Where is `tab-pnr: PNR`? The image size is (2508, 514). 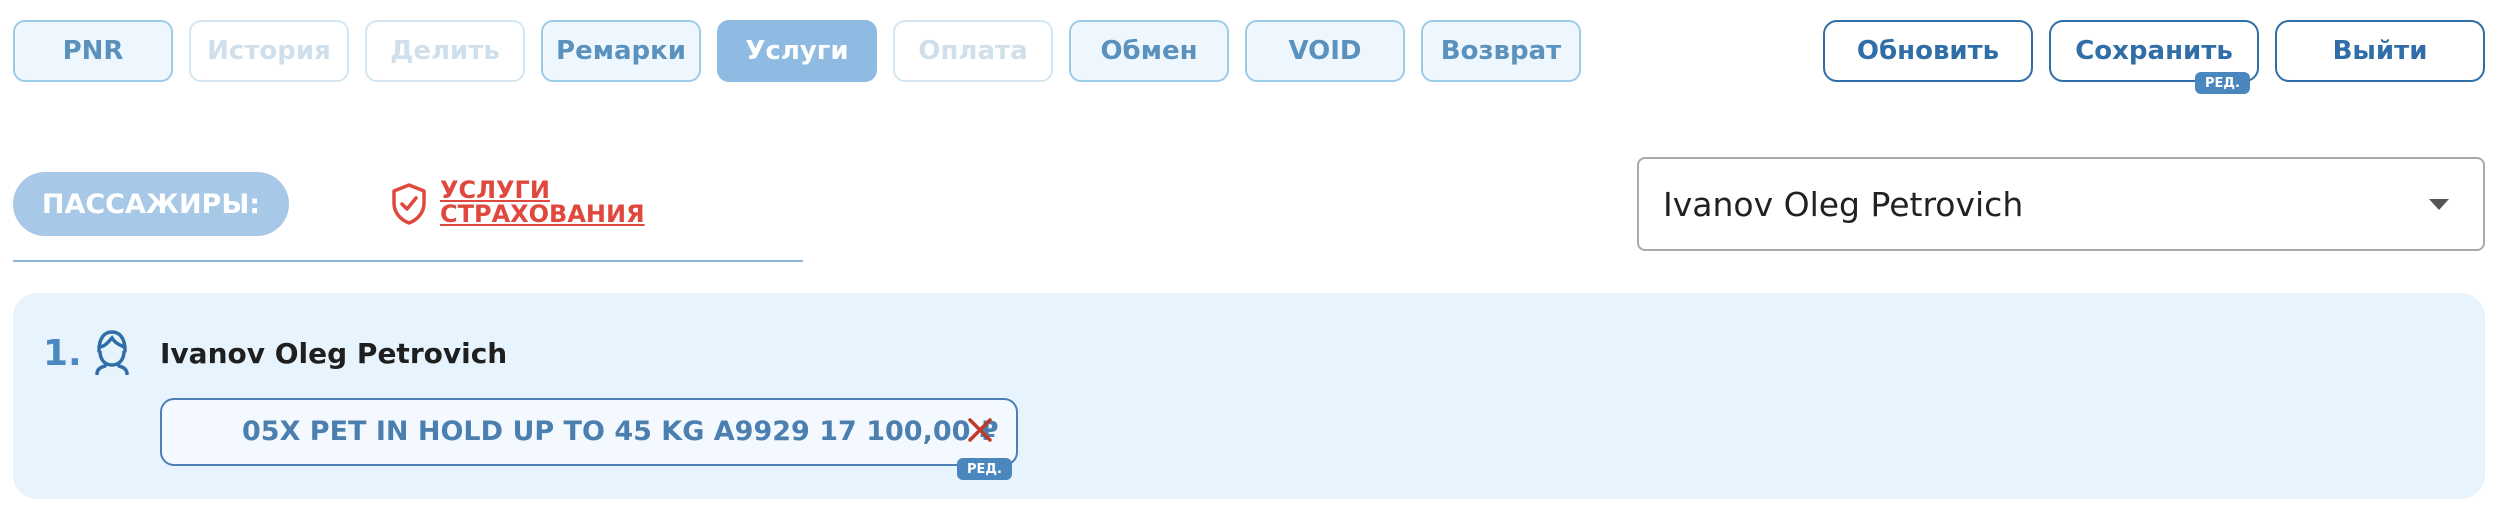 tab-pnr: PNR is located at coordinates (93, 51).